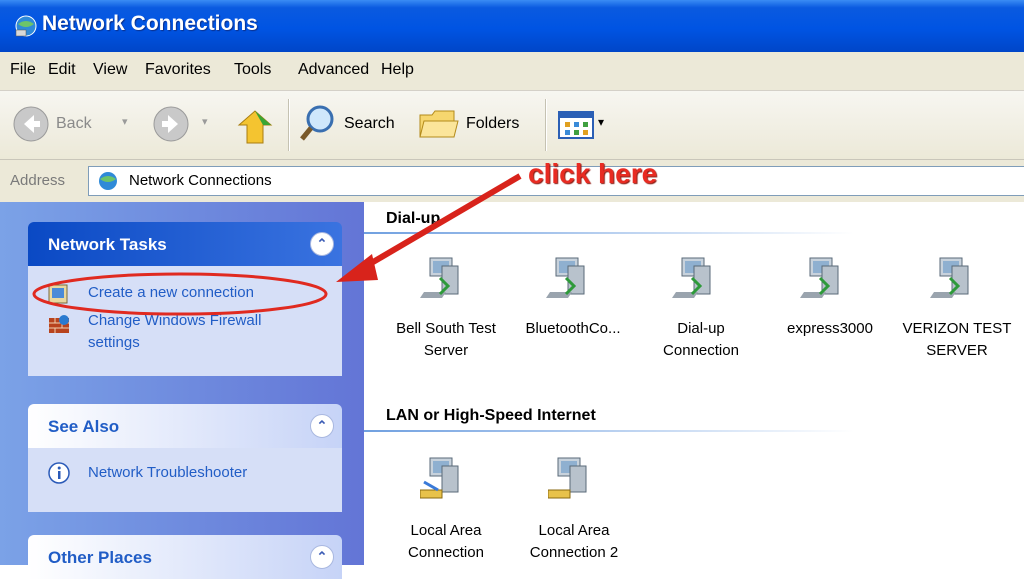  I want to click on connection-name-line1: express3000, so click(830, 328).